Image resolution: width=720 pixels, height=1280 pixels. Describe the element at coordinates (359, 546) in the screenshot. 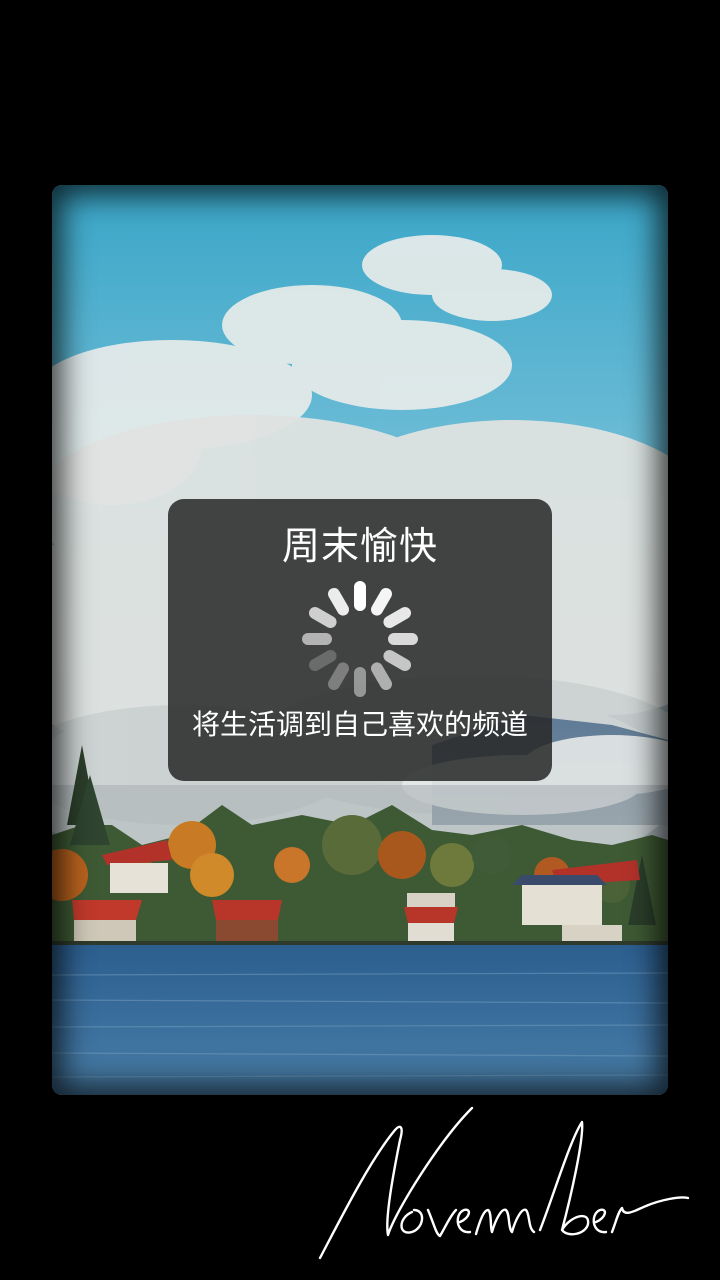

I see `dialog-title: 周末愉快` at that location.